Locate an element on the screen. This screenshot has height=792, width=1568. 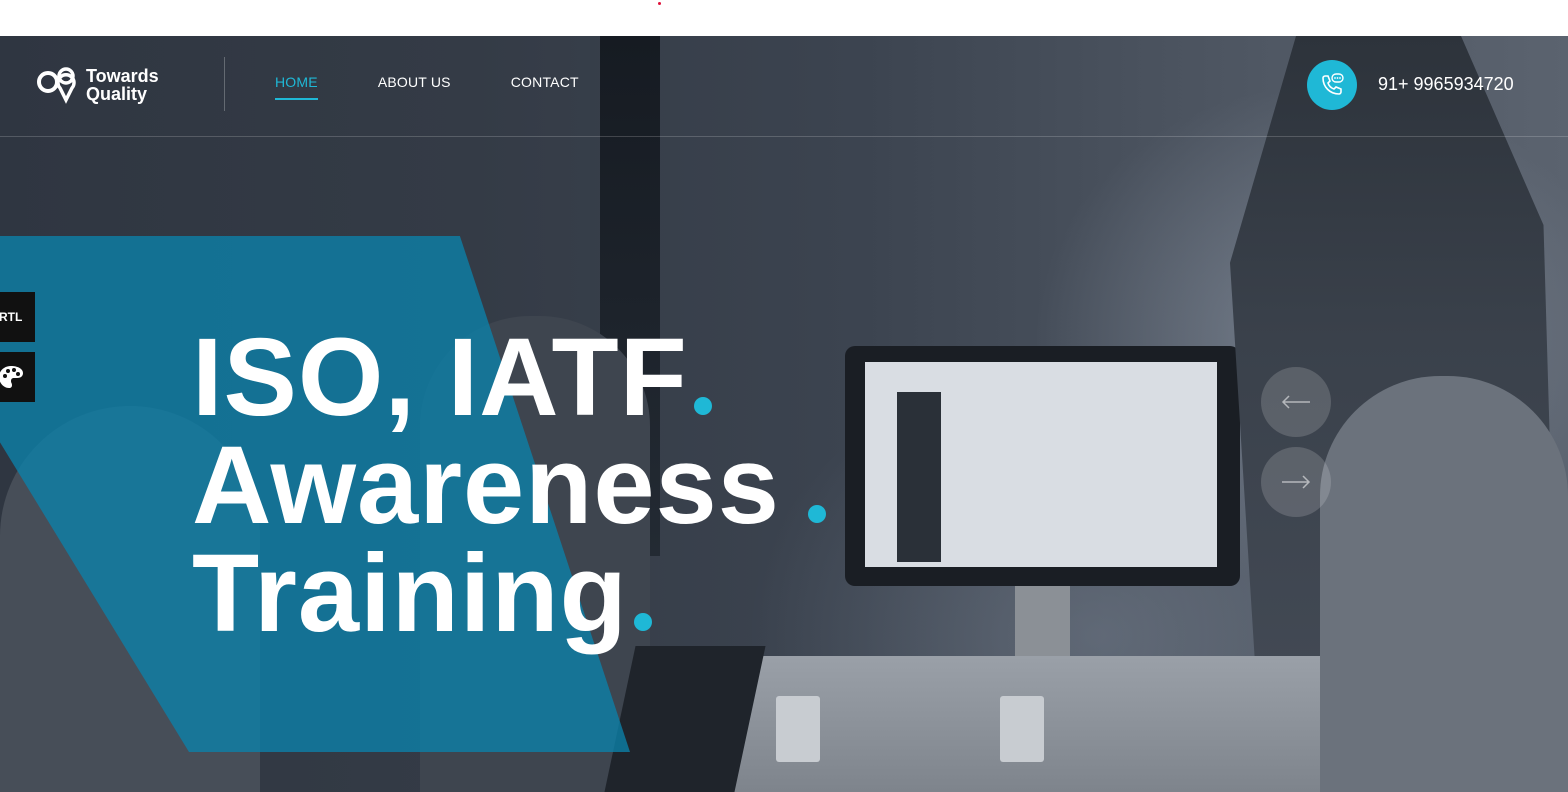
palette-icon is located at coordinates (11, 377).